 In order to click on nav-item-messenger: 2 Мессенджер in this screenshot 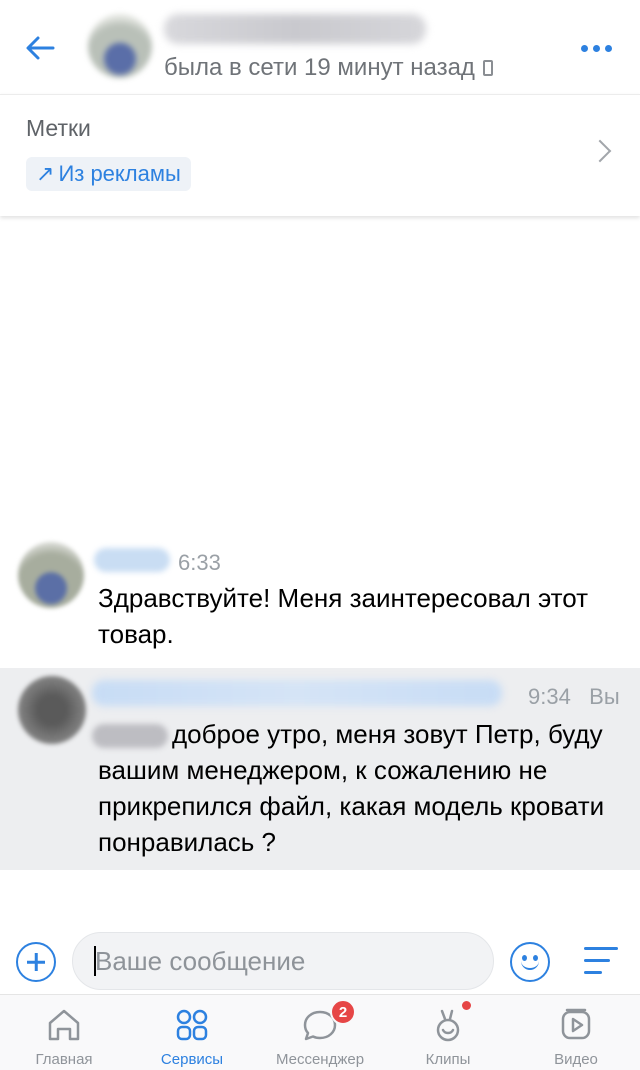, I will do `click(320, 1032)`.